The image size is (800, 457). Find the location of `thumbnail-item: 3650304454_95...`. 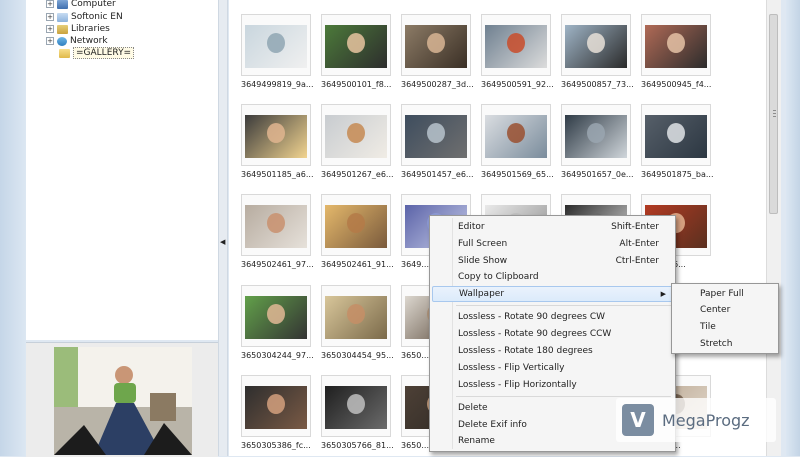

thumbnail-item: 3650304454_95... is located at coordinates (357, 325).